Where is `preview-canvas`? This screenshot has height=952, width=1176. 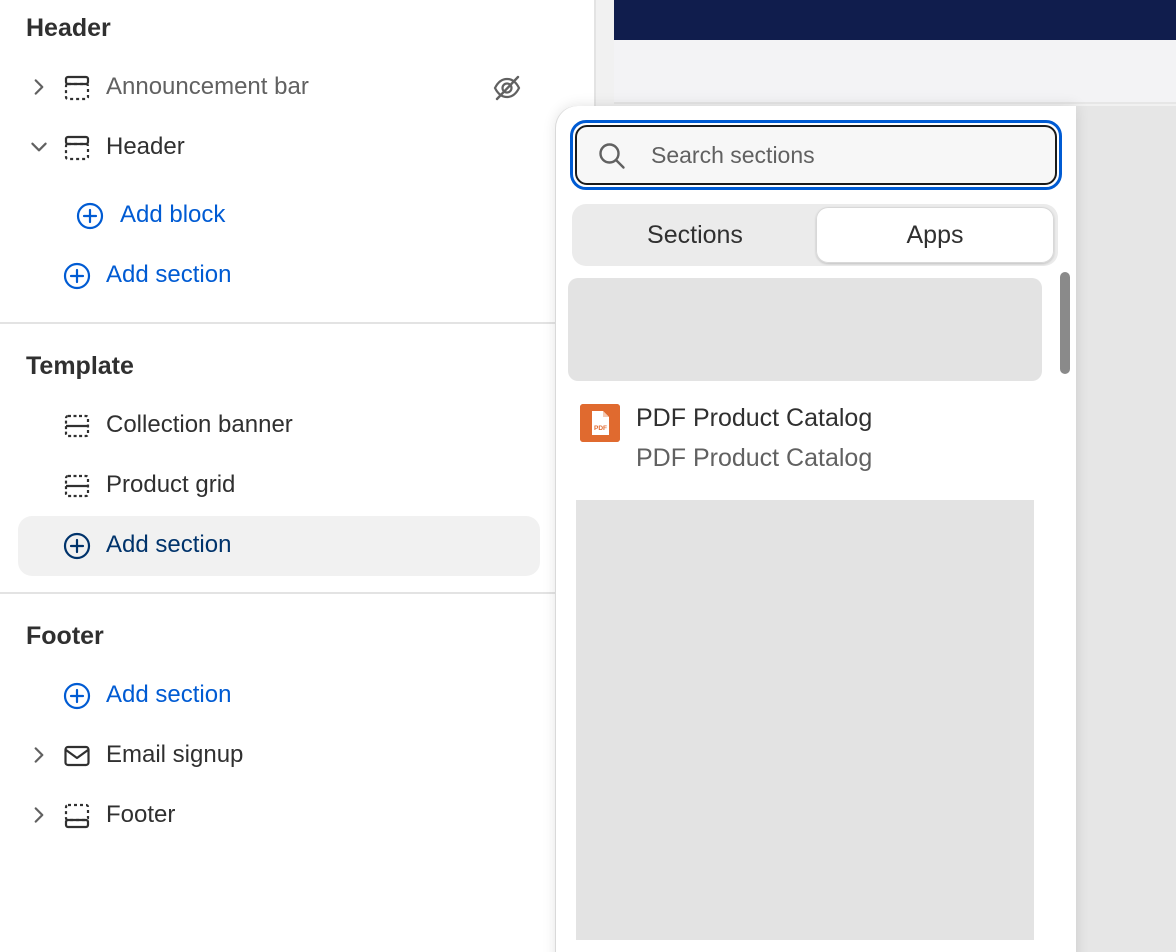
preview-canvas is located at coordinates (1126, 529).